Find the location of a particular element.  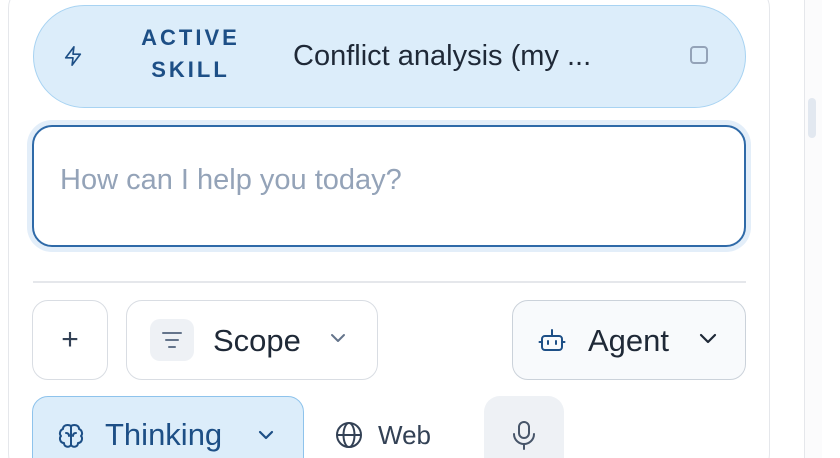

active-skill-tag: ACTIVE SKILL is located at coordinates (190, 54).